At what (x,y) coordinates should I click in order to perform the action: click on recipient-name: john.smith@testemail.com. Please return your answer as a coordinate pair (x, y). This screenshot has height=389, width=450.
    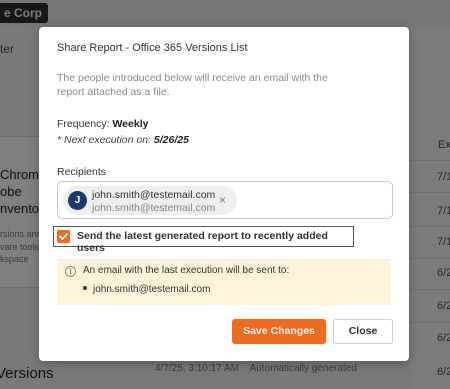
    Looking at the image, I should click on (154, 195).